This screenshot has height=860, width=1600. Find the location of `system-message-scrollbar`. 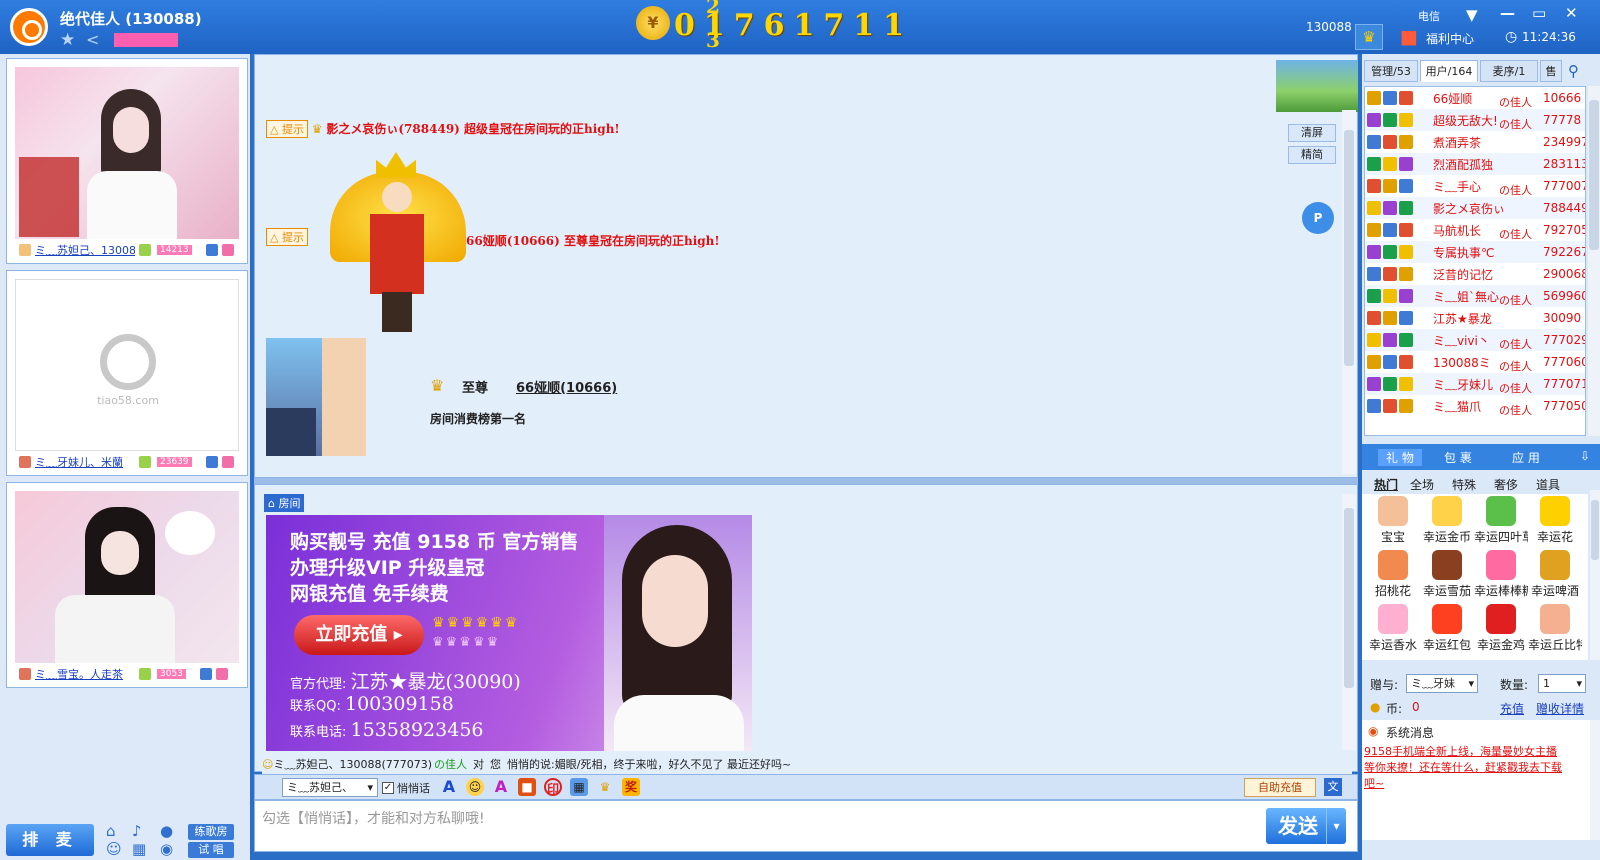

system-message-scrollbar is located at coordinates (1595, 780).